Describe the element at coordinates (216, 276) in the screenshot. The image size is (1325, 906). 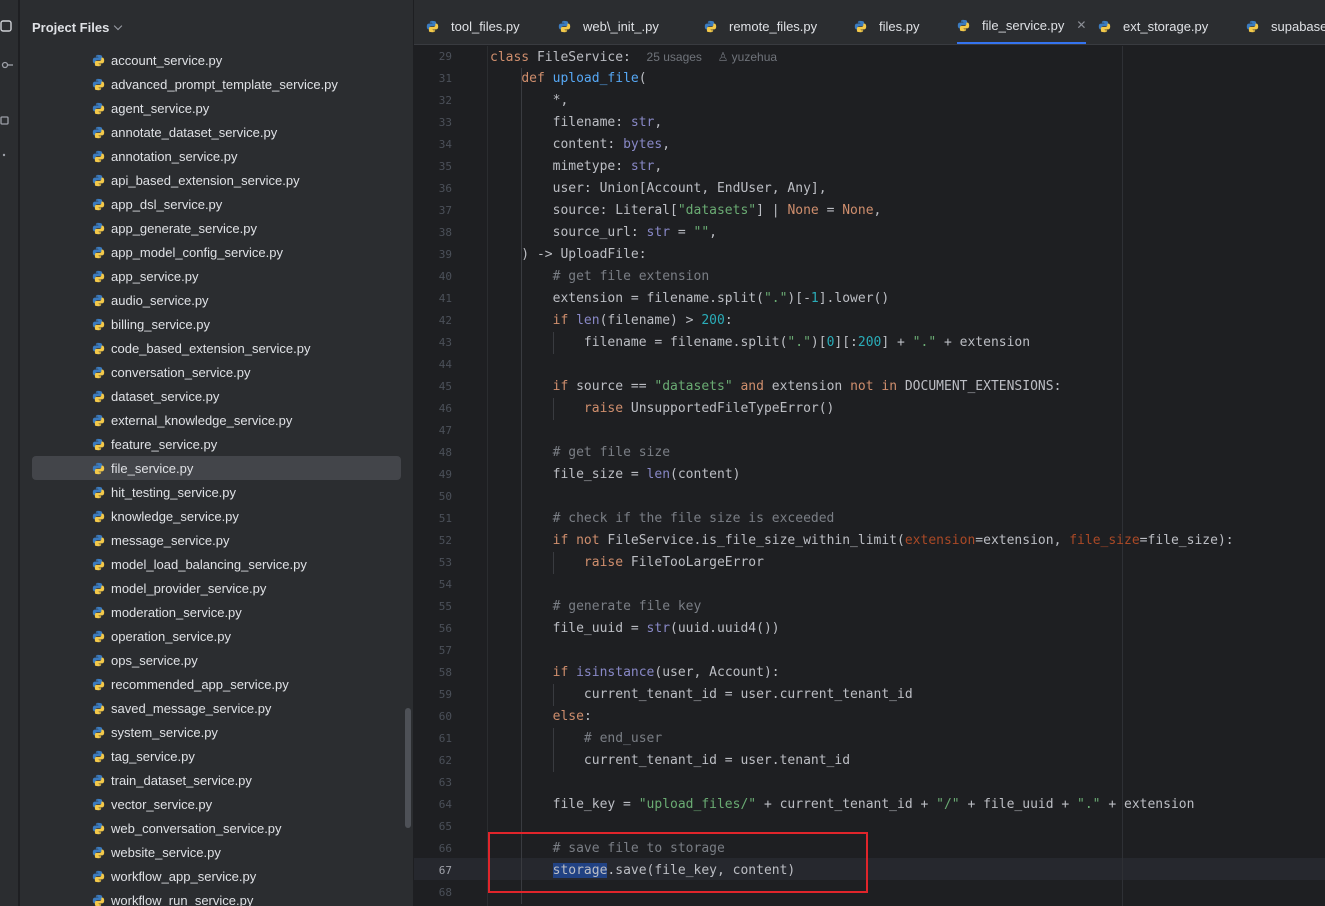
I see `file-tree-item: app_service.py` at that location.